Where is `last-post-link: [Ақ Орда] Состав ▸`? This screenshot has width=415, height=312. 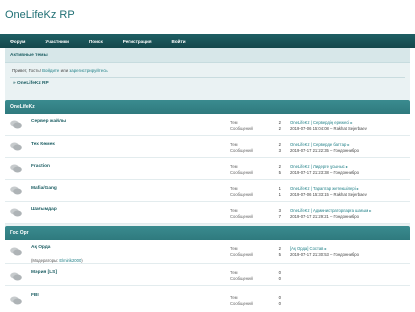
last-post-link: [Ақ Орда] Состав ▸ is located at coordinates (308, 248).